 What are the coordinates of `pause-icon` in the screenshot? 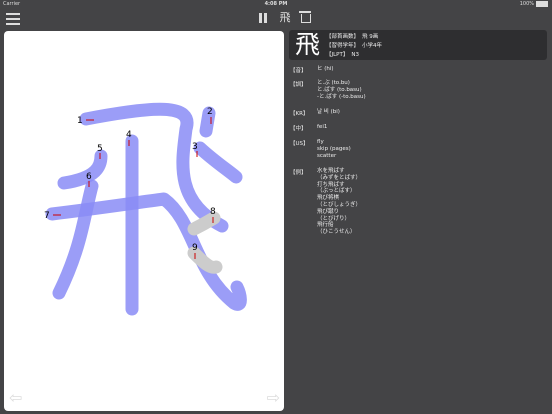 It's located at (260, 18).